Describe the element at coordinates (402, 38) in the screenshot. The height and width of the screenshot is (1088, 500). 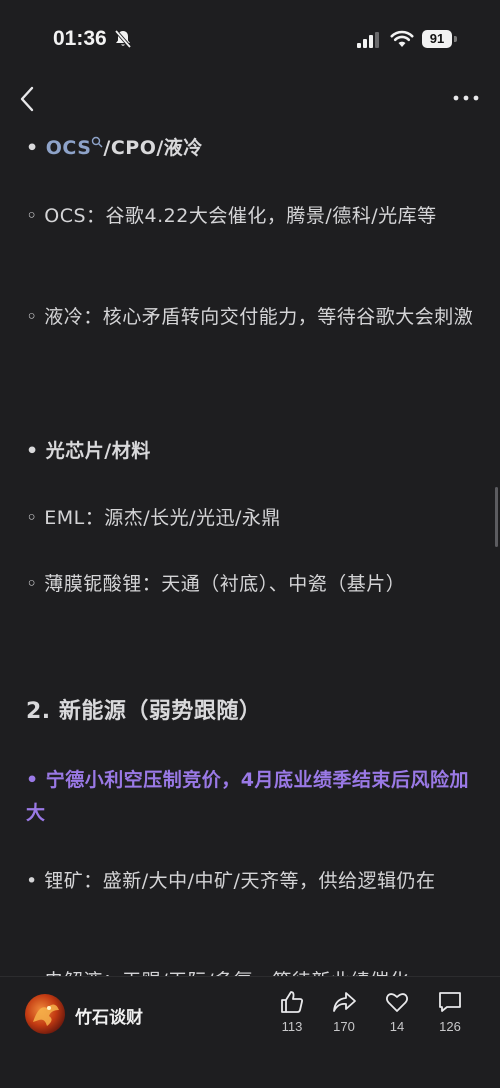
I see `wifi-icon` at that location.